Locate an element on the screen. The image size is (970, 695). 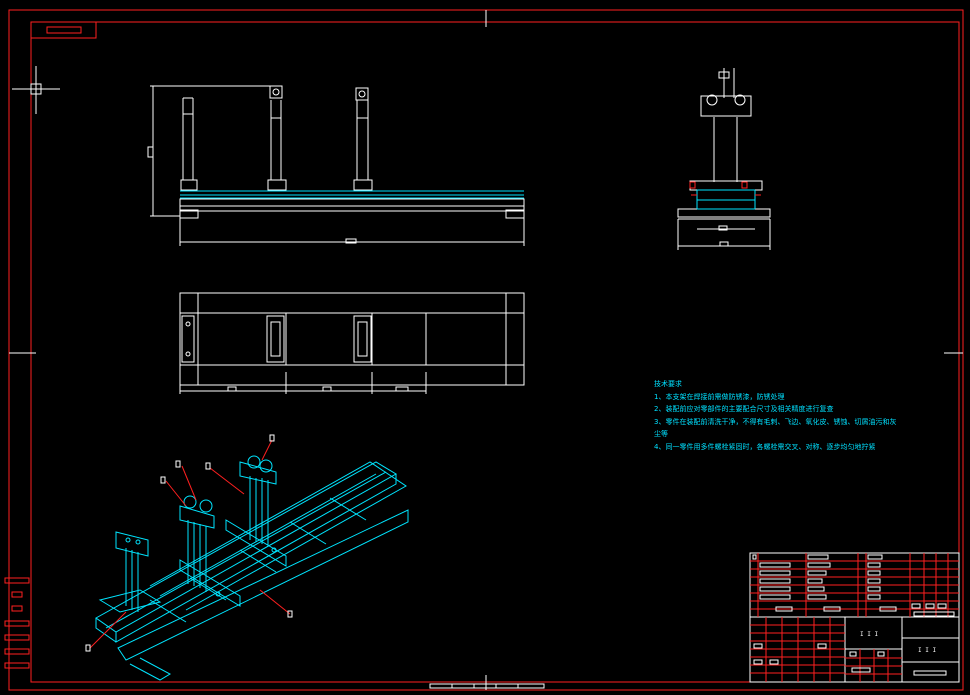
part-leaders is located at coordinates (190, 544).